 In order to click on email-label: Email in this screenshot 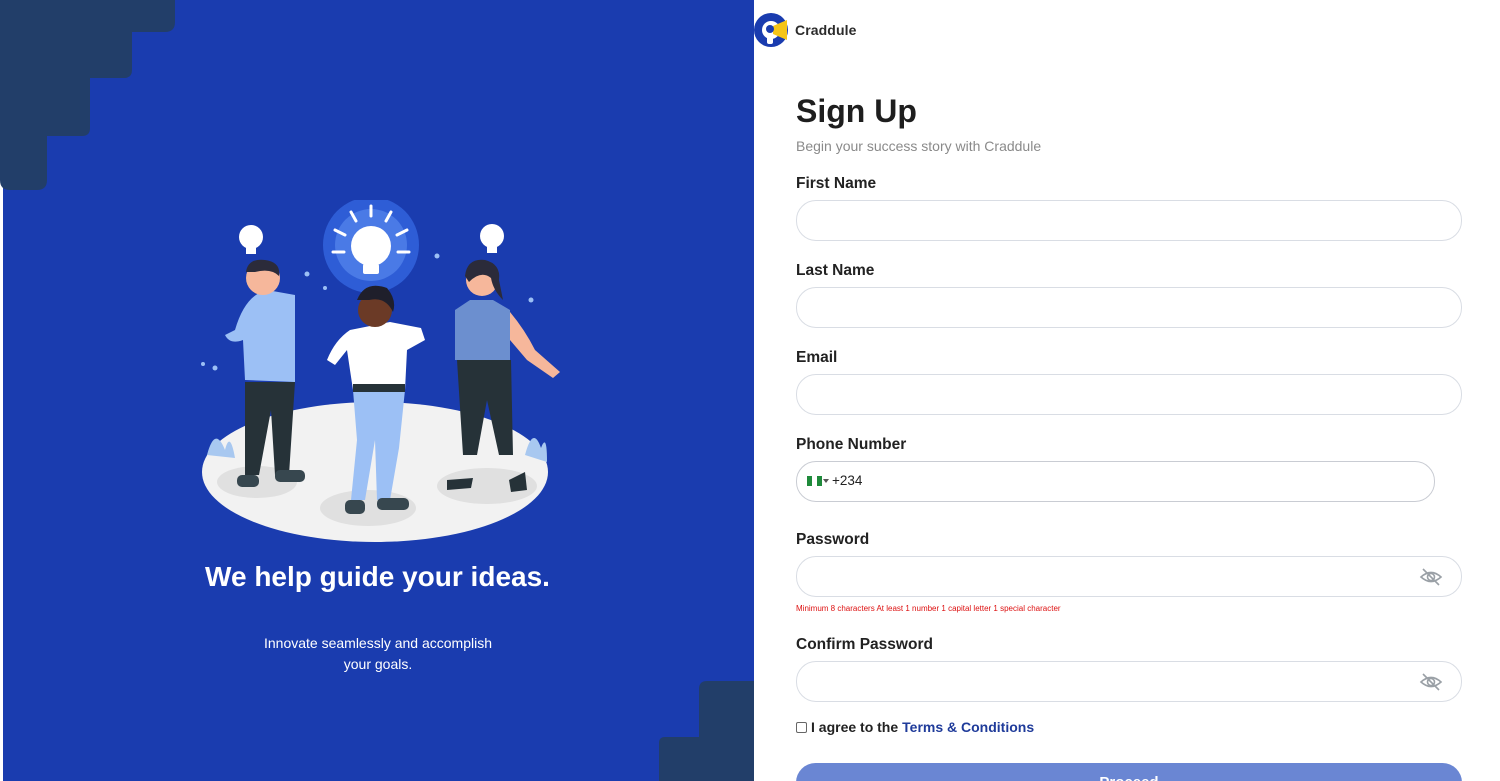, I will do `click(817, 357)`.